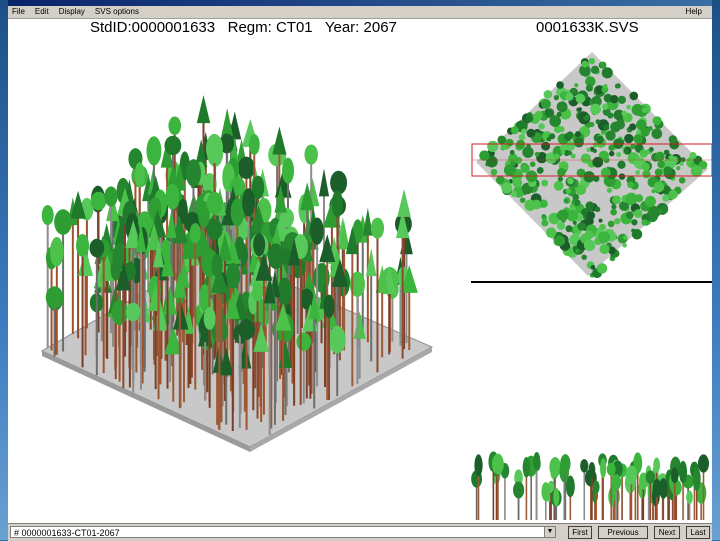  Describe the element at coordinates (72, 12) in the screenshot. I see `menu-display: Display` at that location.